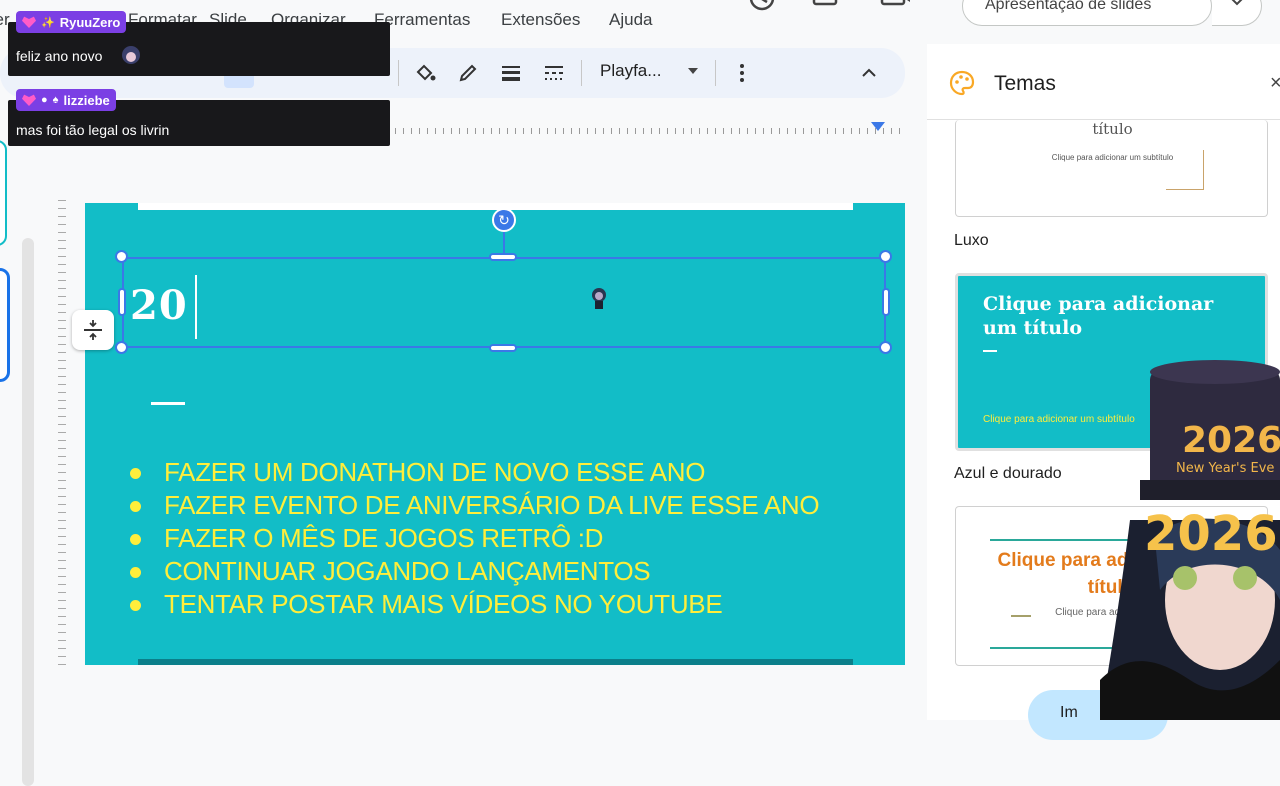  What do you see at coordinates (826, 8) in the screenshot?
I see `comment-icon` at bounding box center [826, 8].